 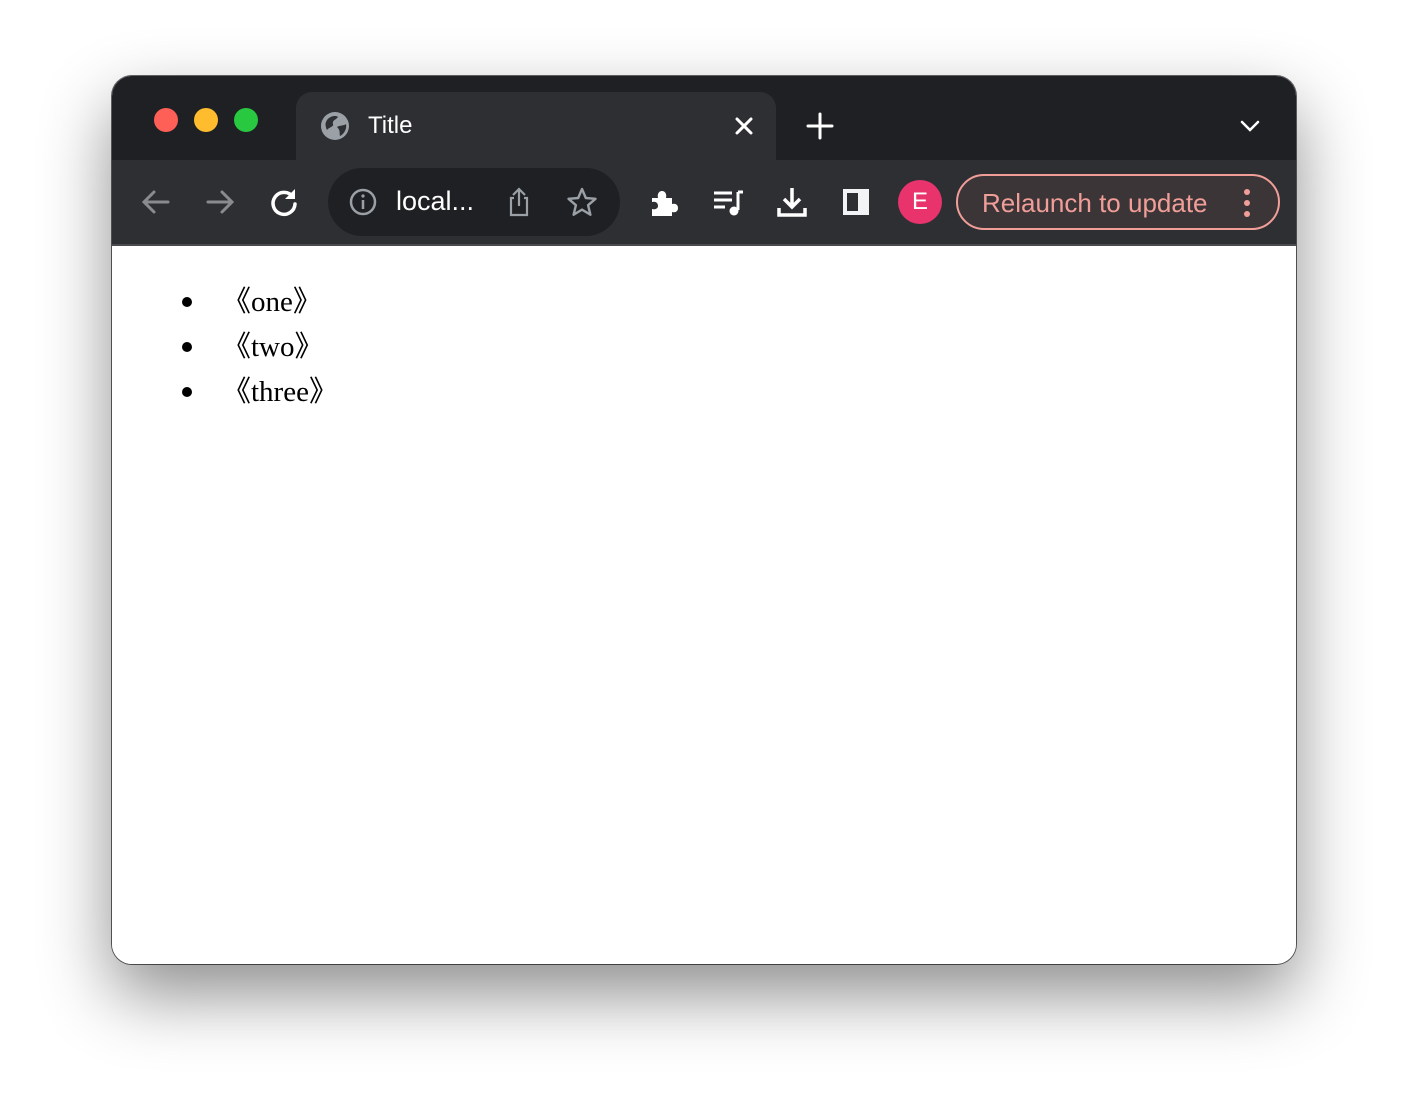 What do you see at coordinates (273, 347) in the screenshot?
I see `list-item-text: 《two》` at bounding box center [273, 347].